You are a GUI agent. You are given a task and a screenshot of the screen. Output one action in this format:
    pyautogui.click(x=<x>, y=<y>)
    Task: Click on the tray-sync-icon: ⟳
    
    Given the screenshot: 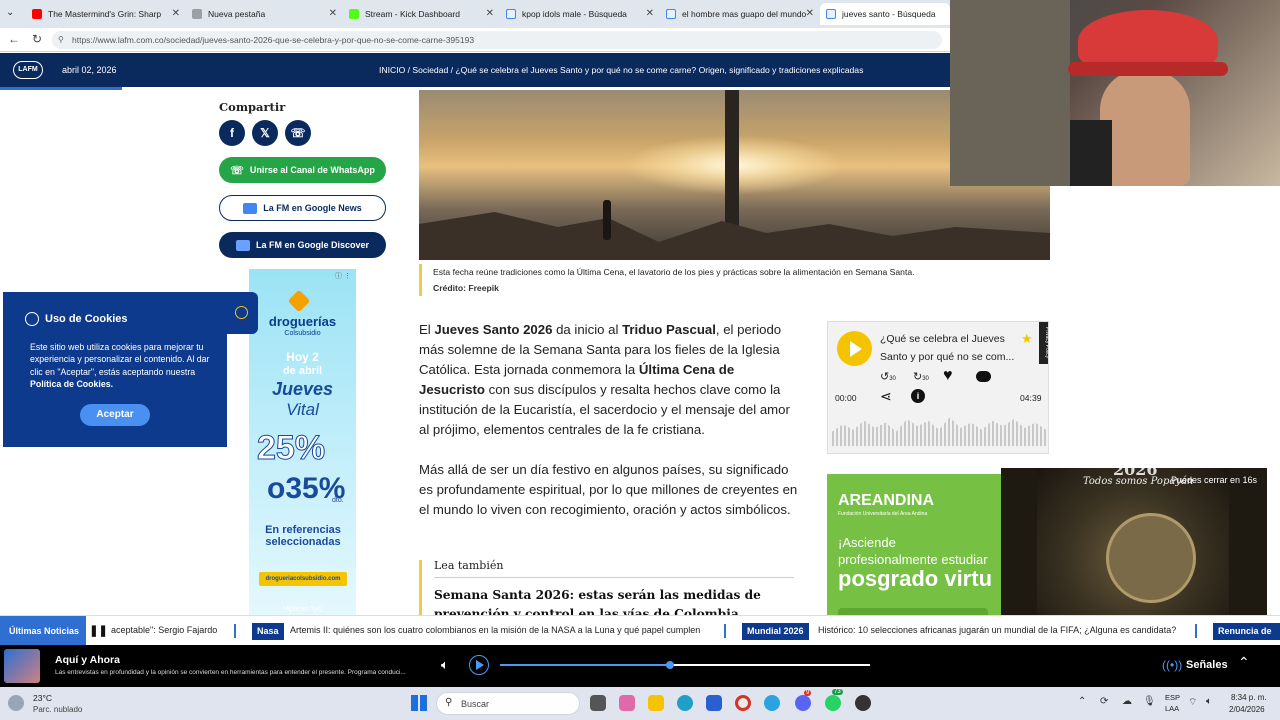 What is the action you would take?
    pyautogui.click(x=1104, y=701)
    